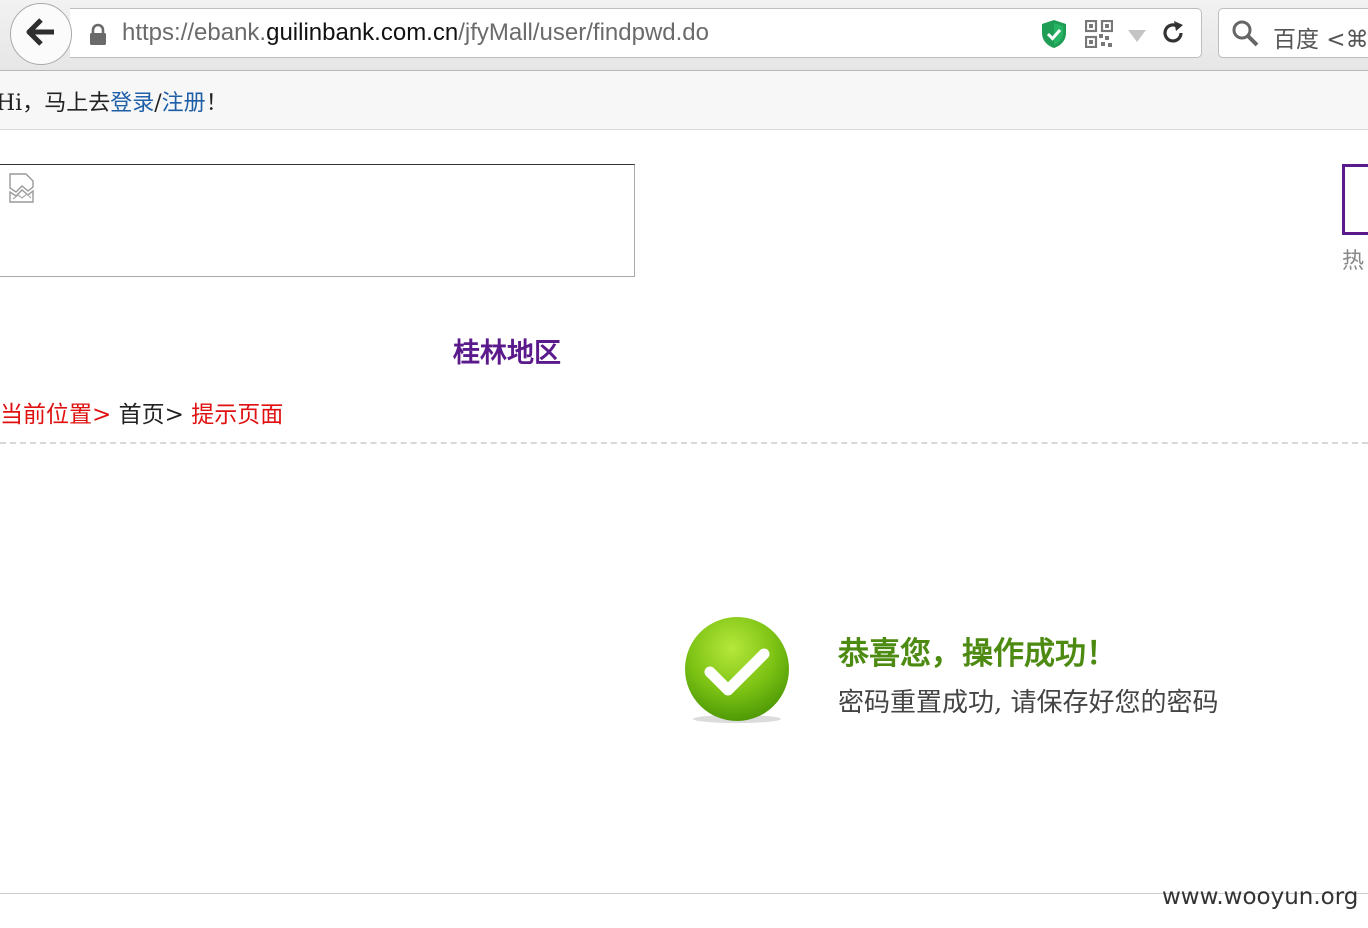  What do you see at coordinates (1353, 259) in the screenshot?
I see `hot-label: 热` at bounding box center [1353, 259].